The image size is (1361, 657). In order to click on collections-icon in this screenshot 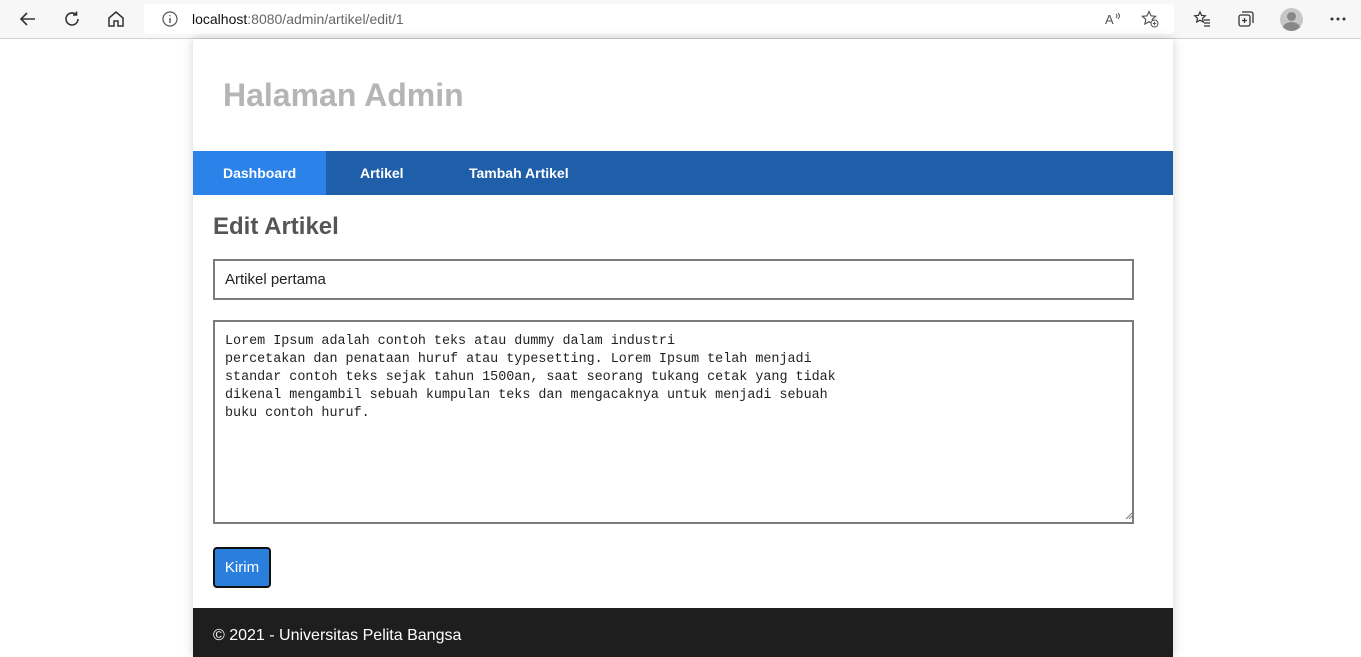, I will do `click(1246, 19)`.